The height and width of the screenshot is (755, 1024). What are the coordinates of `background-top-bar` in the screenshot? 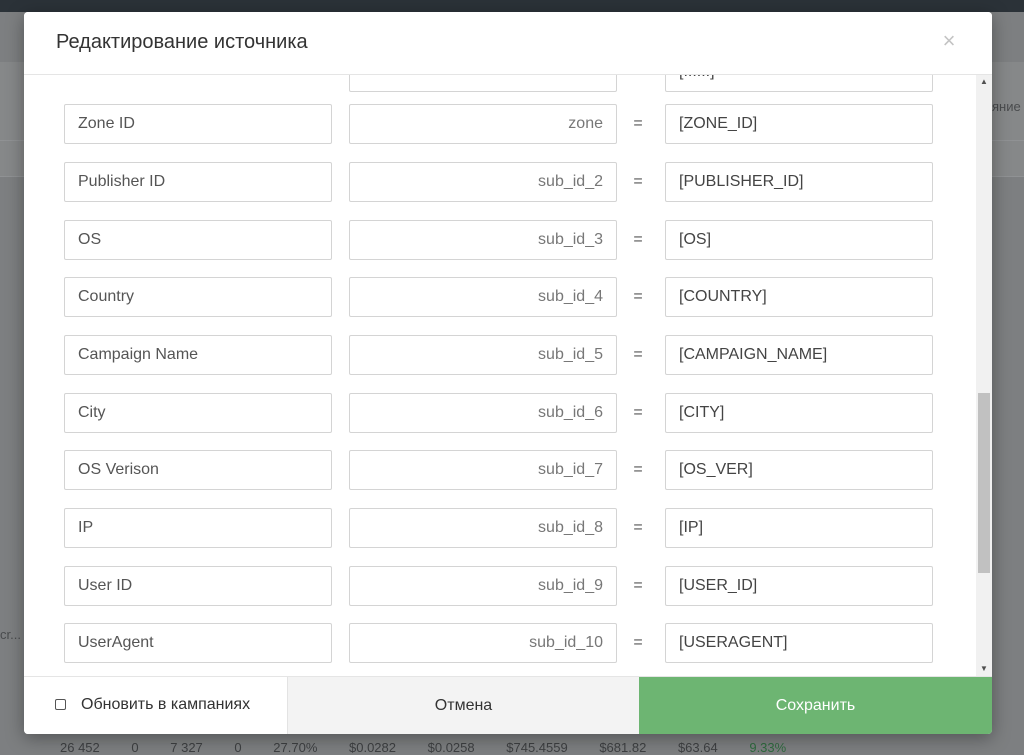 It's located at (512, 6).